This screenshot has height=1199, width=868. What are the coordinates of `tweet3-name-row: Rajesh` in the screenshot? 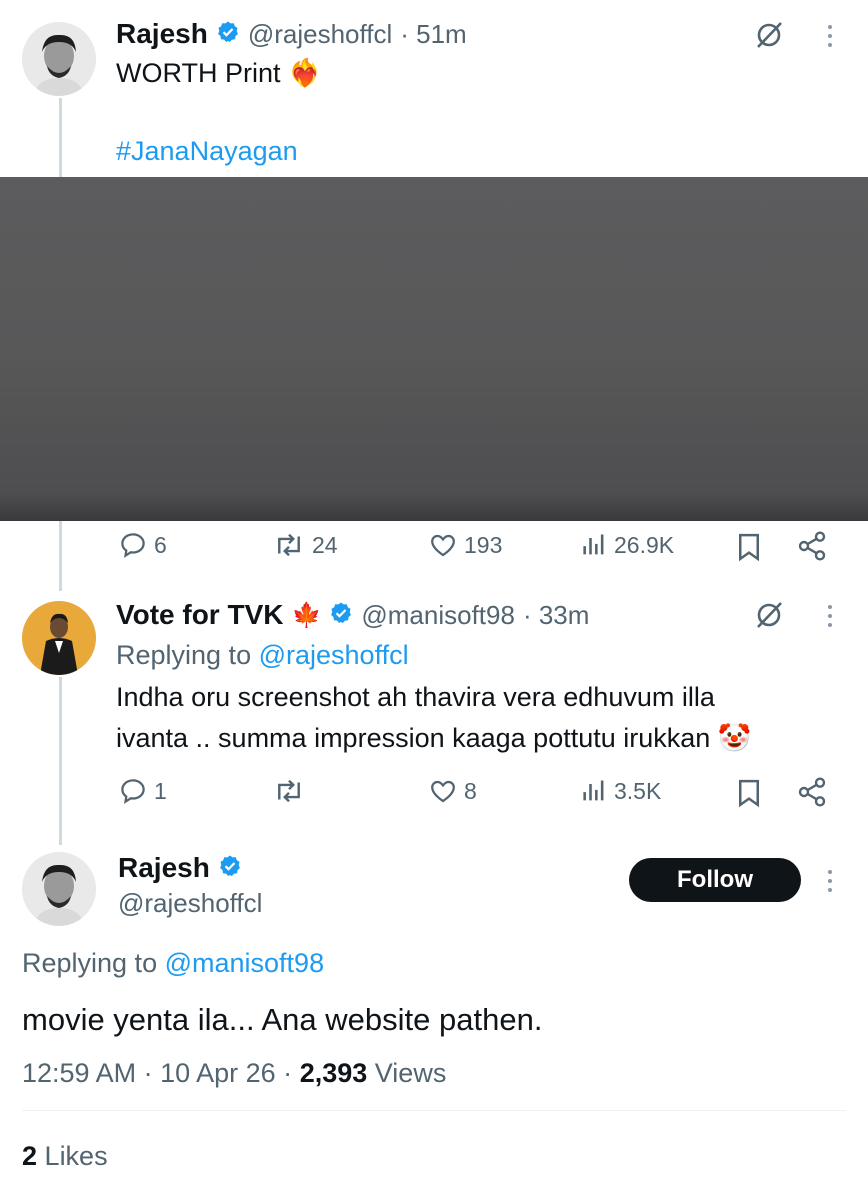 It's located at (180, 868).